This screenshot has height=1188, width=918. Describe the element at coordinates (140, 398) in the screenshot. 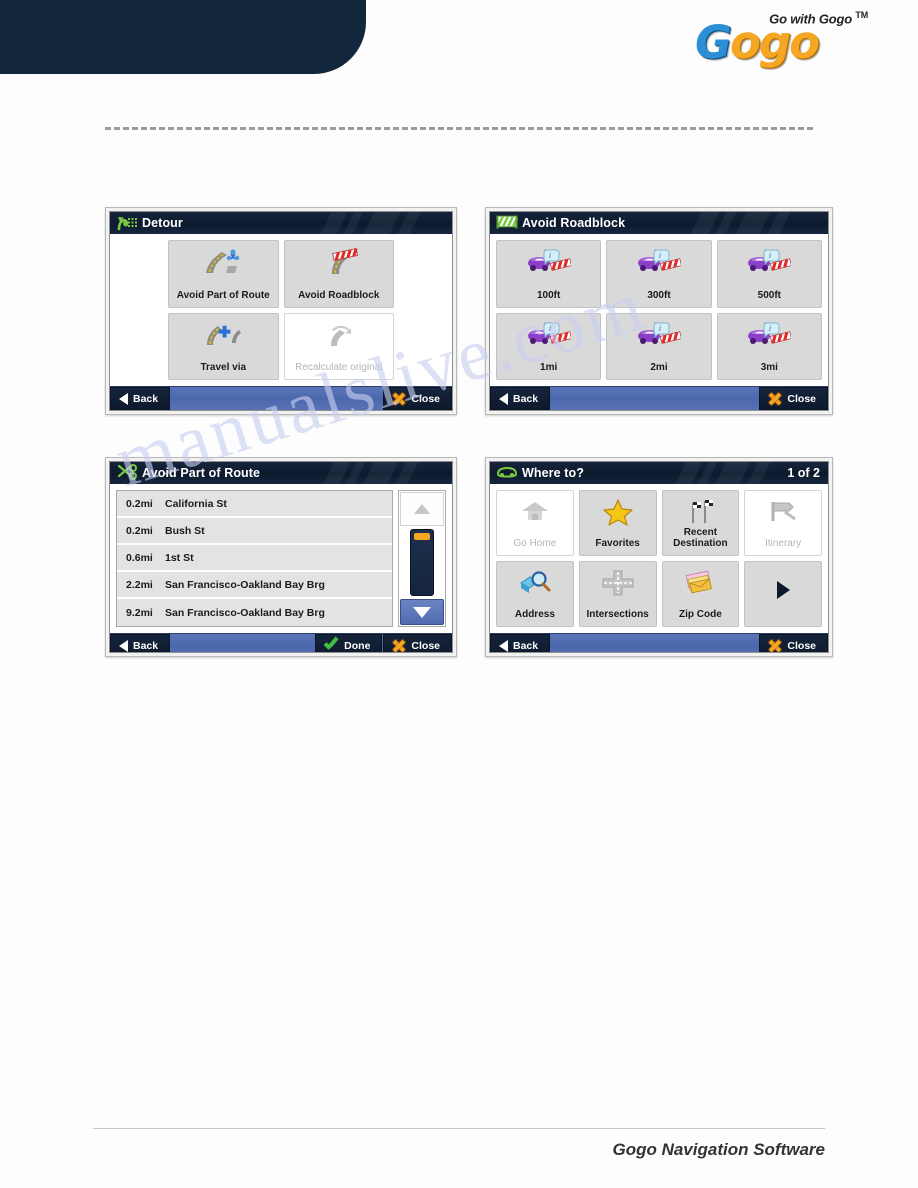

I see `detour-back-button: Back` at that location.